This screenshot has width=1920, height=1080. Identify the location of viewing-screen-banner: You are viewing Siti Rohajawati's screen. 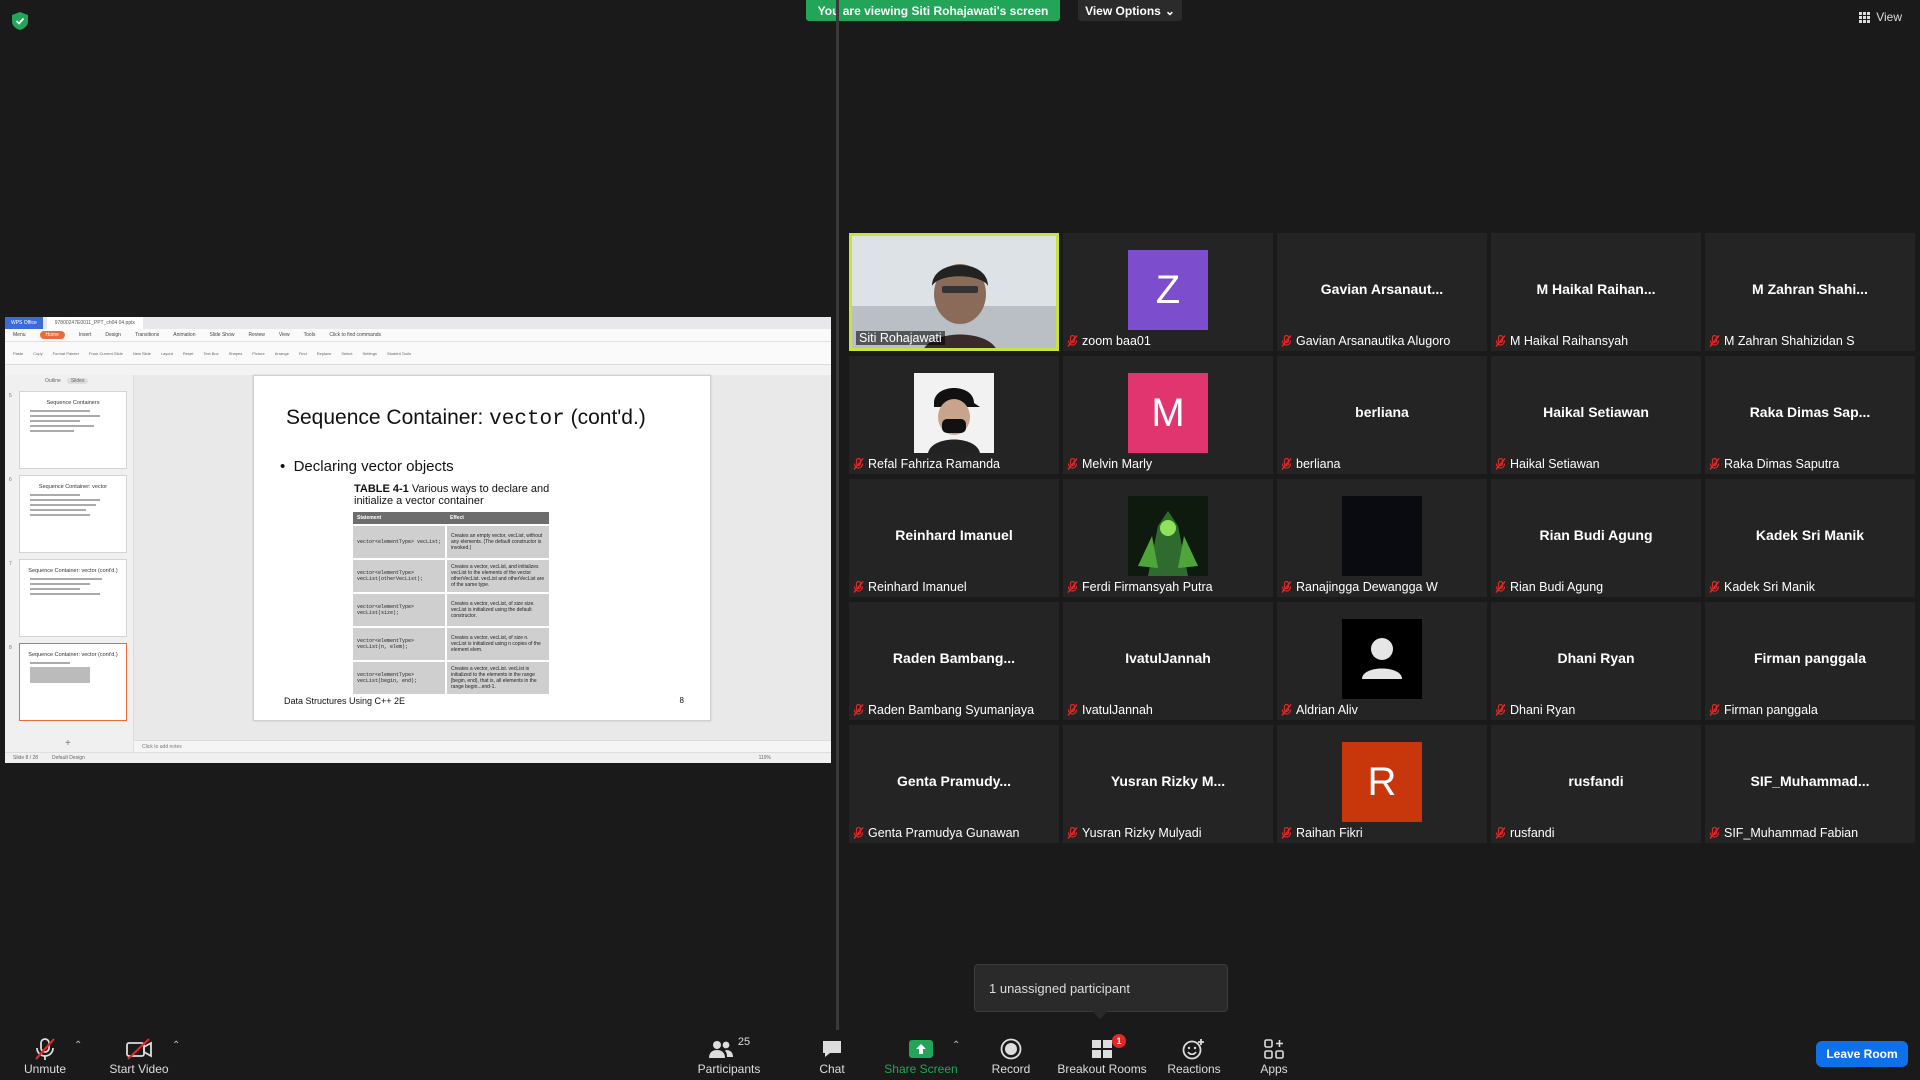
(933, 10).